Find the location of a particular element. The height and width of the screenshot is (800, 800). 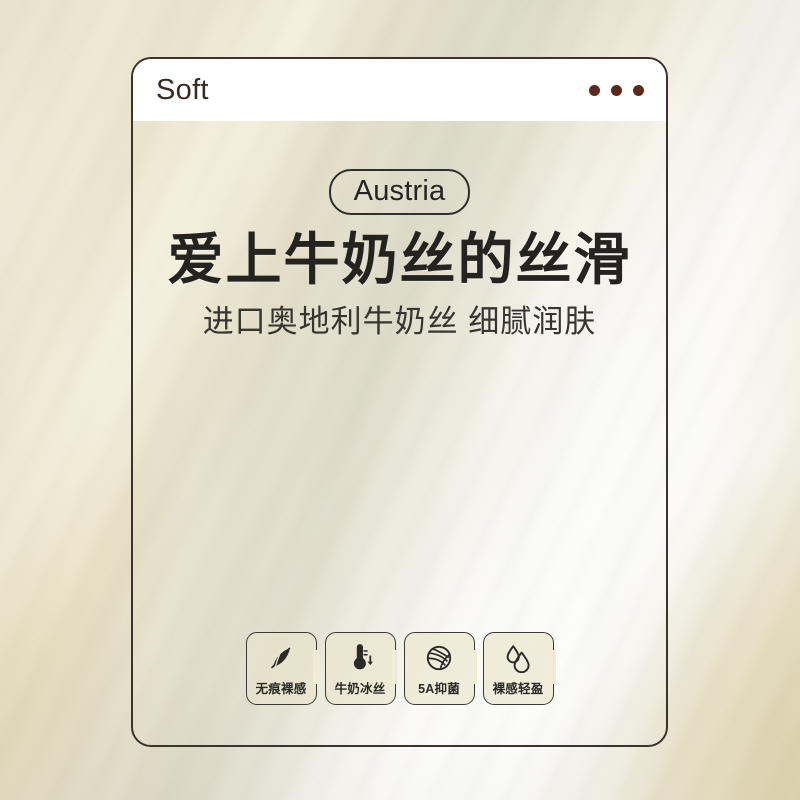

feature-label: 牛奶冰丝 is located at coordinates (360, 689).